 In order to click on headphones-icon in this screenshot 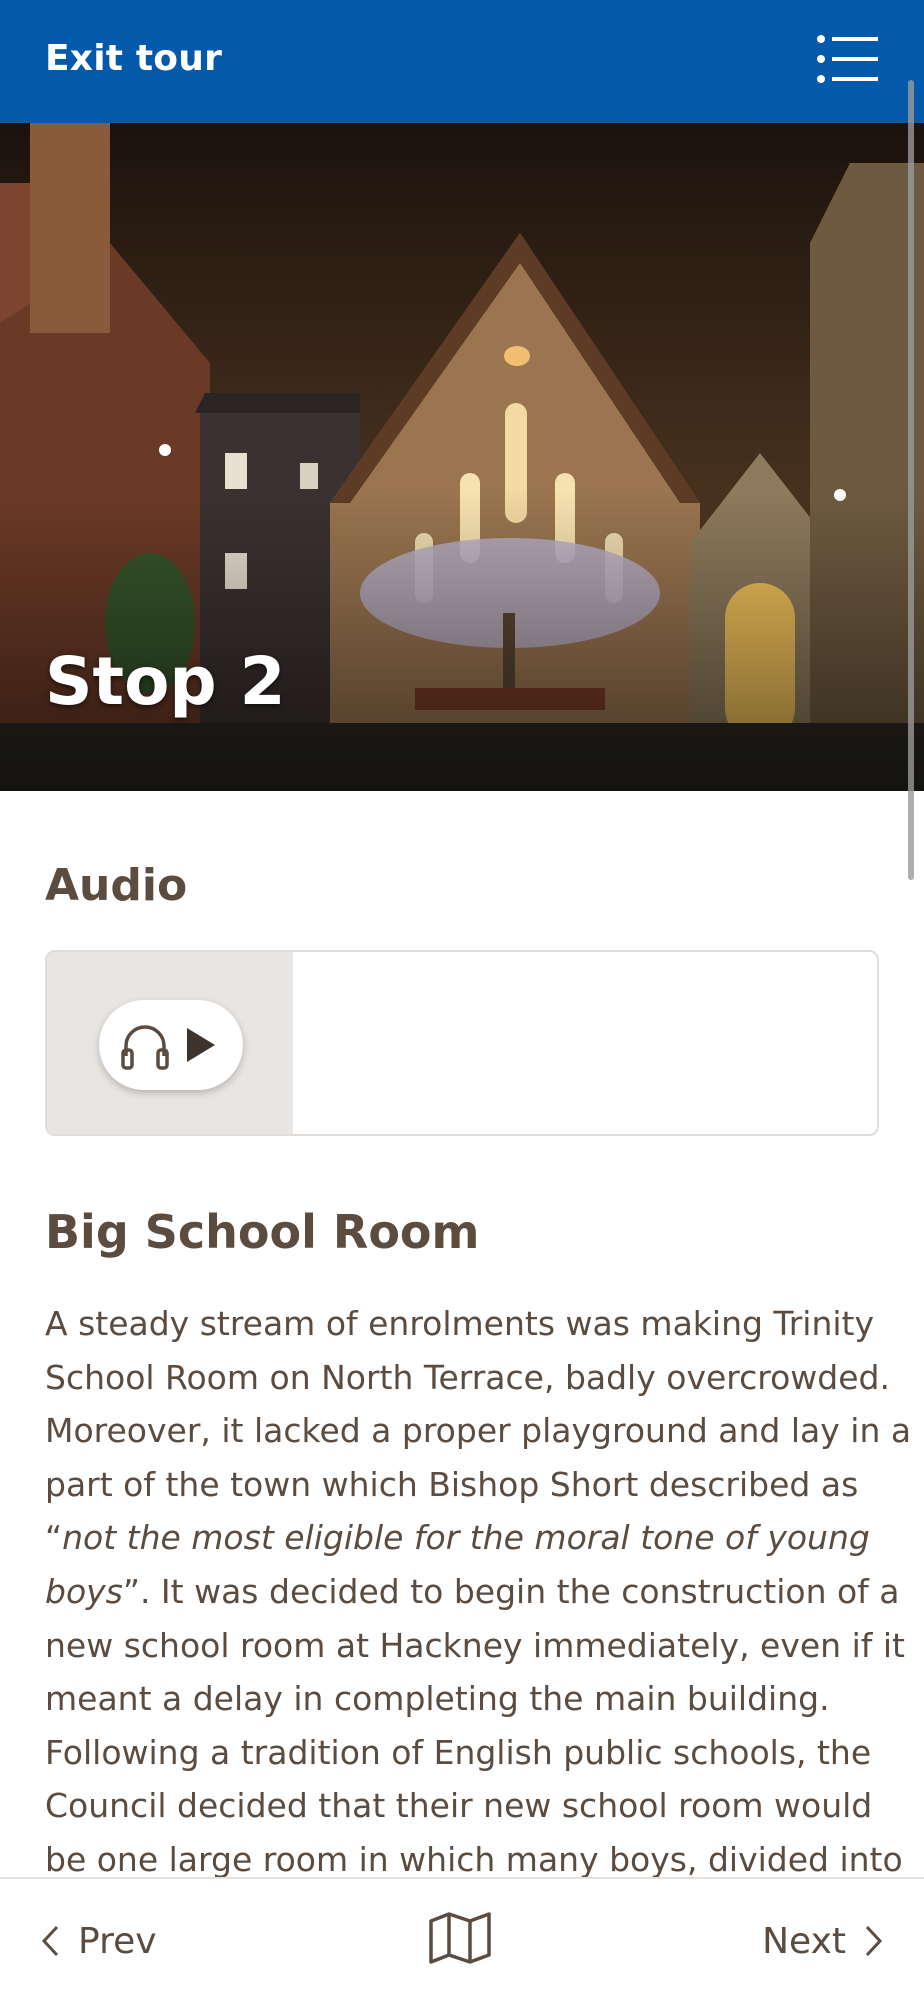, I will do `click(145, 1047)`.